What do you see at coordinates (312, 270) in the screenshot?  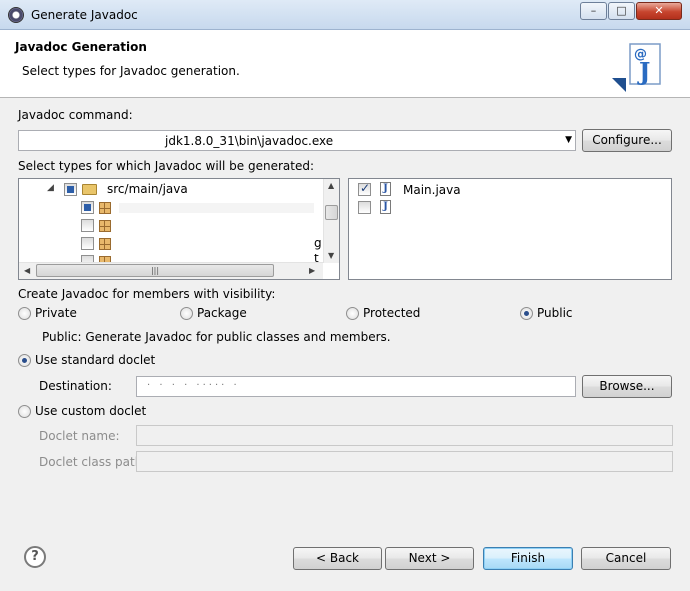 I see `scroll-right-icon: ▶` at bounding box center [312, 270].